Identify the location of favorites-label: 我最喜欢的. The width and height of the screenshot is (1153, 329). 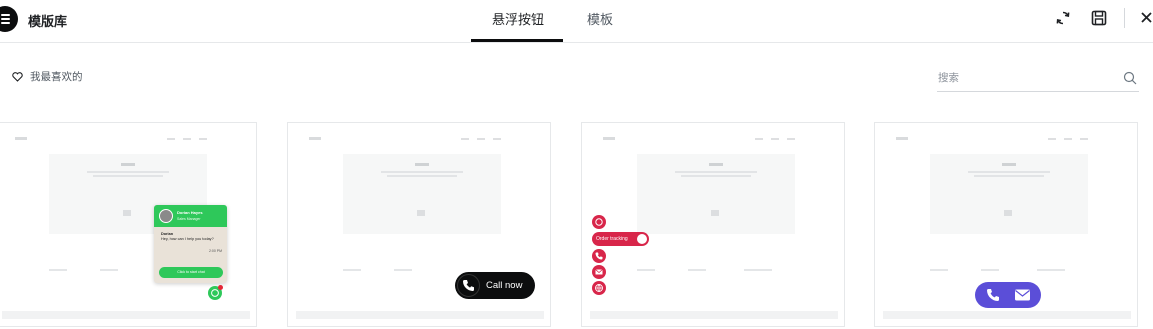
(56, 77).